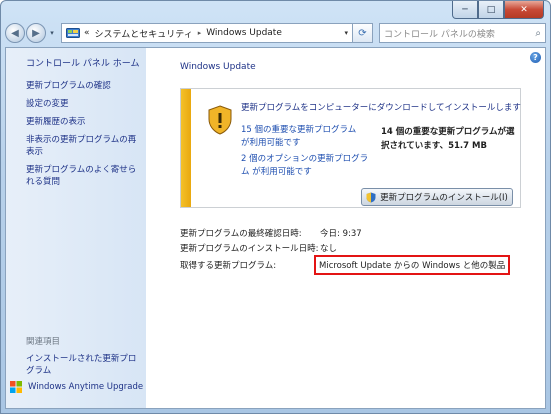  I want to click on info-row-last-checked: 更新プログラムの最終確認日時: 今日: 9:37, so click(360, 232).